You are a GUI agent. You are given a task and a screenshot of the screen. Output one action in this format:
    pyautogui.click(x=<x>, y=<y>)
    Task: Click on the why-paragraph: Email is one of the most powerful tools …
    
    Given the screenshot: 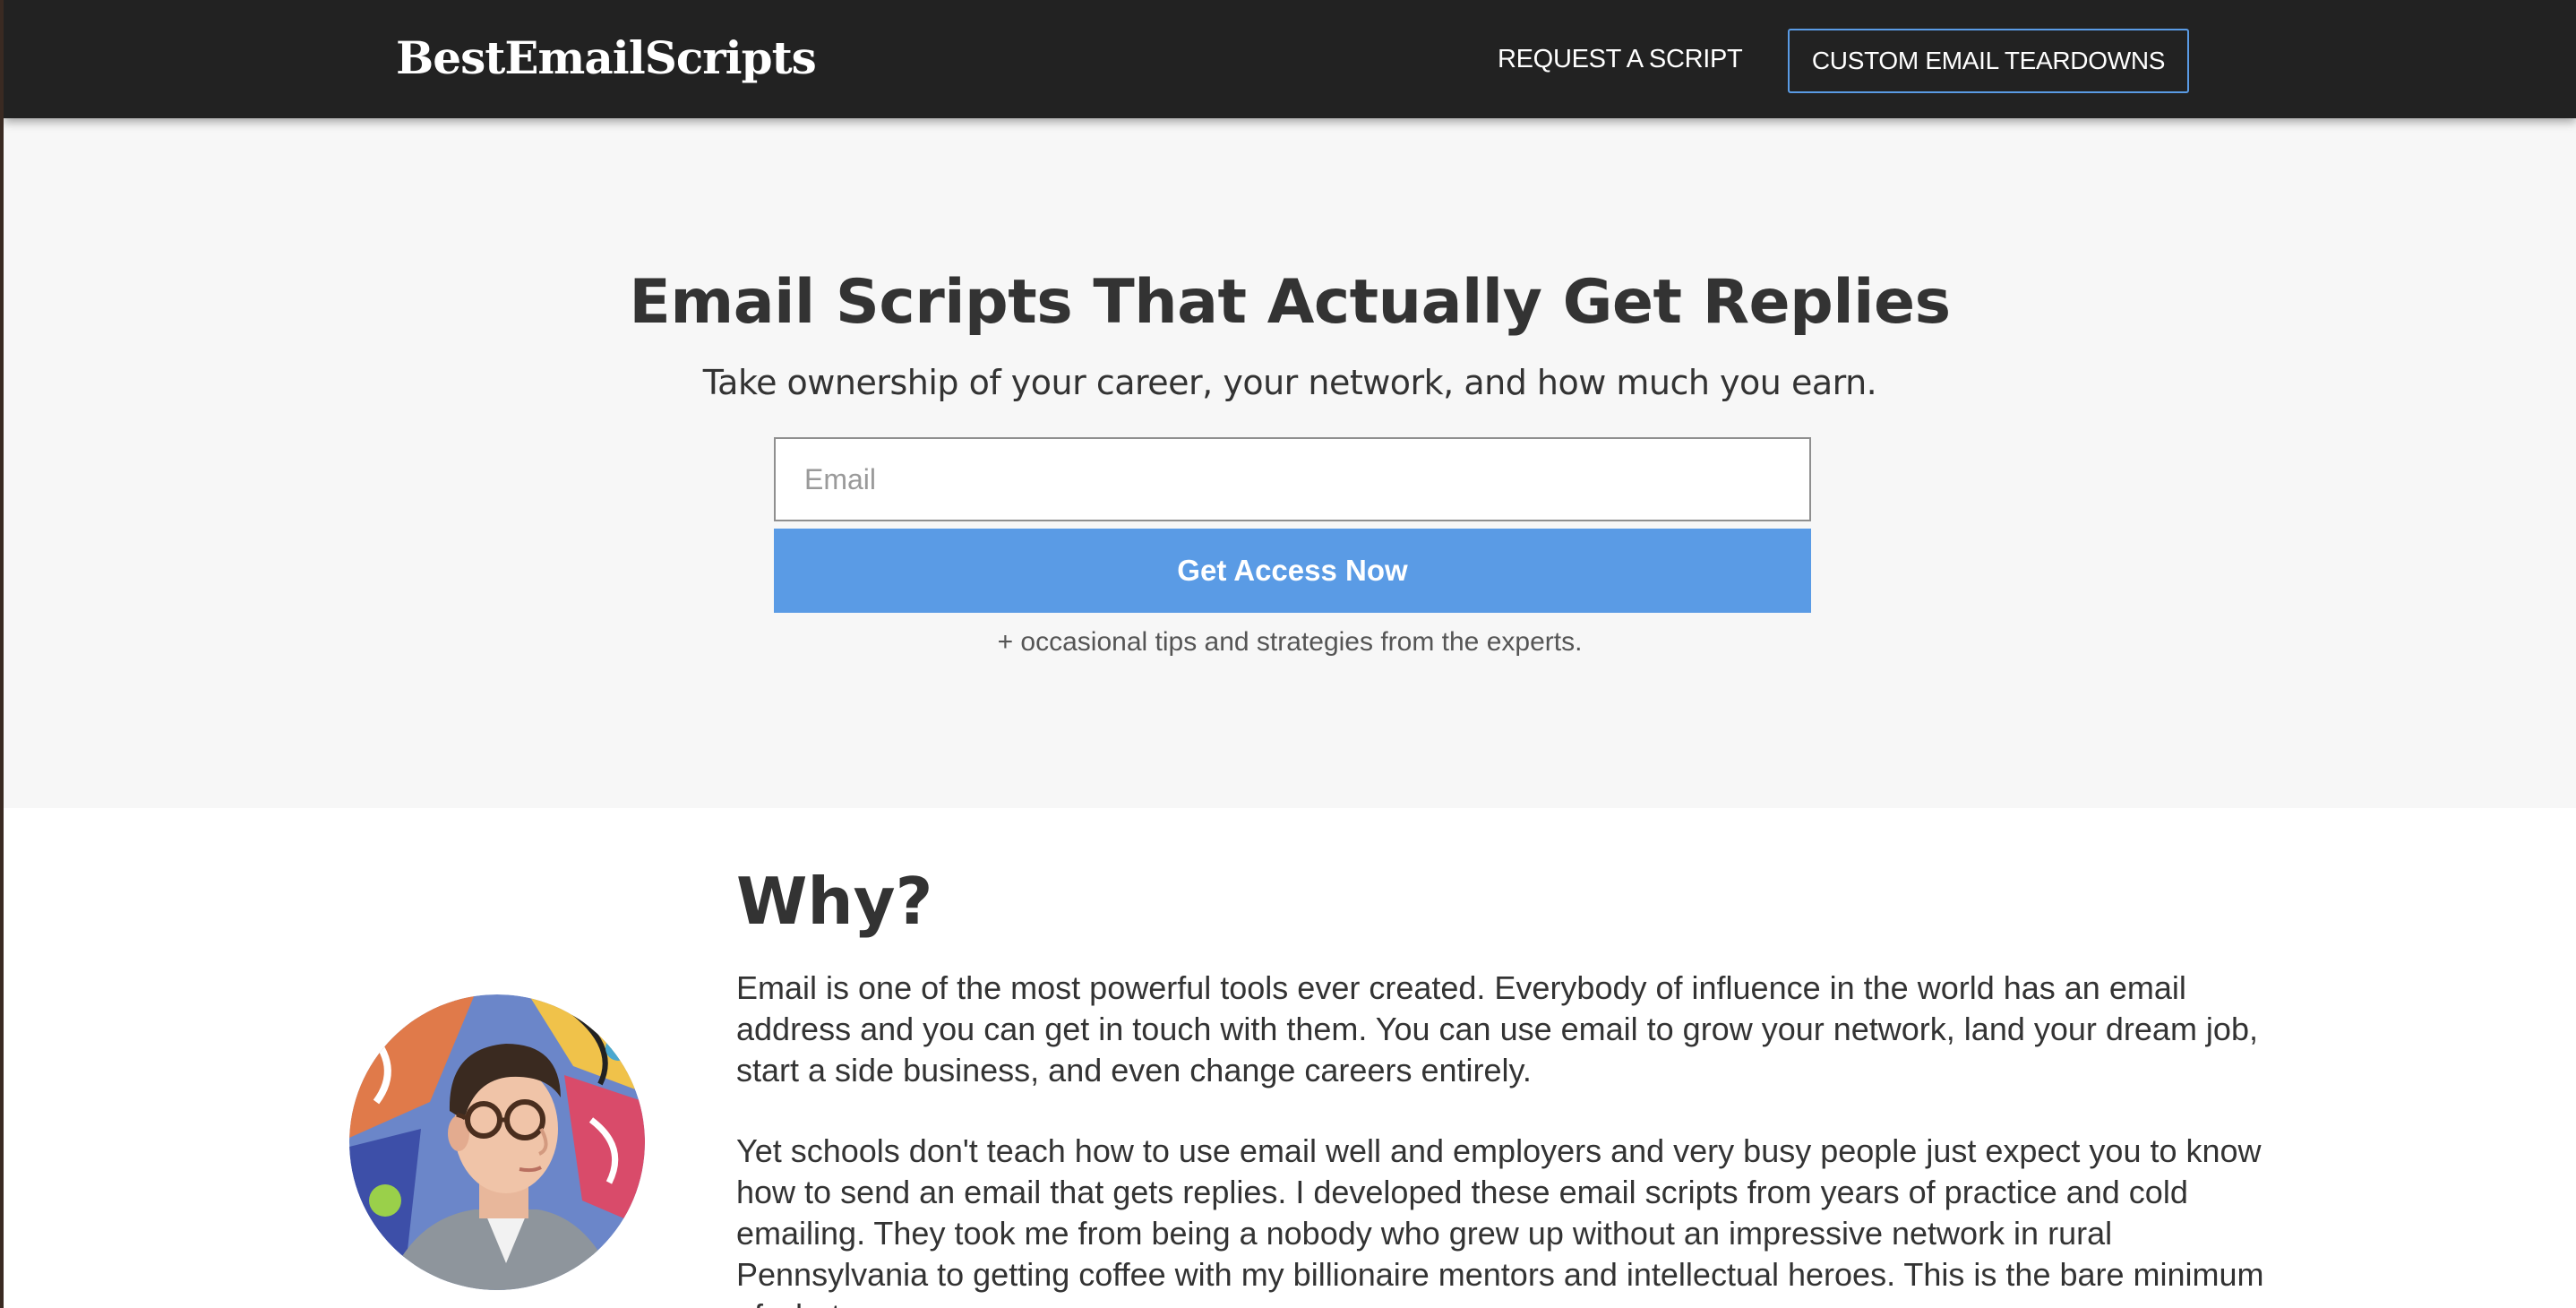 What is the action you would take?
    pyautogui.click(x=1497, y=1029)
    